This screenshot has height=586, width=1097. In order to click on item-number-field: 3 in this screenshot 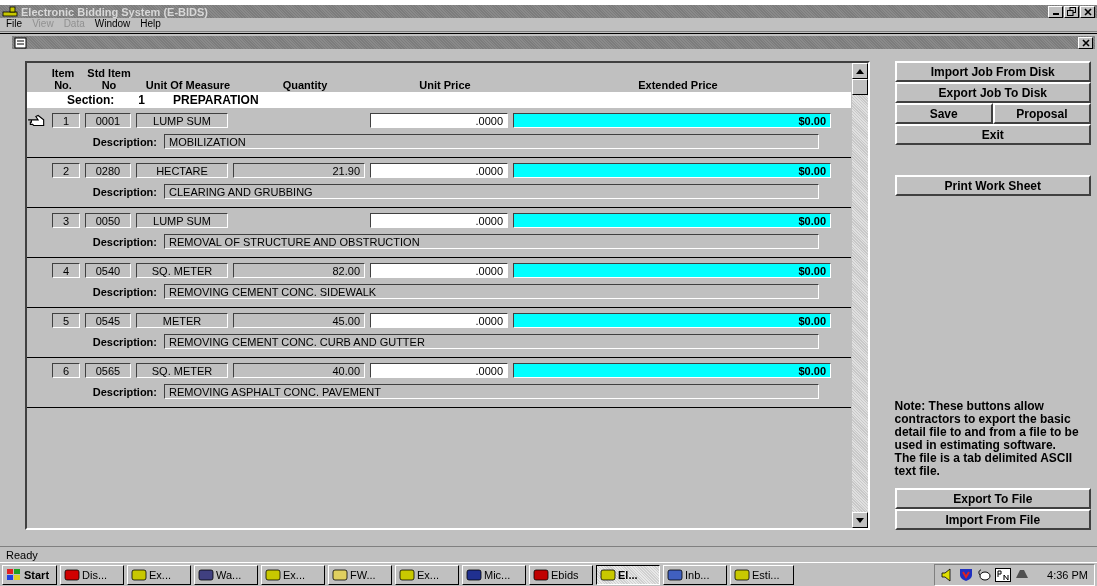, I will do `click(66, 220)`.